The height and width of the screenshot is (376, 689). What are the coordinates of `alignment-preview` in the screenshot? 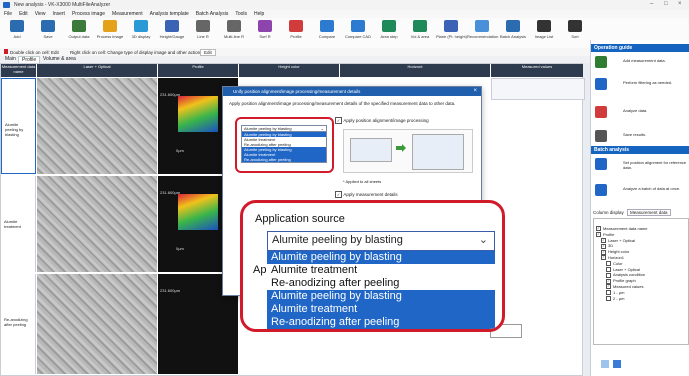 It's located at (408, 151).